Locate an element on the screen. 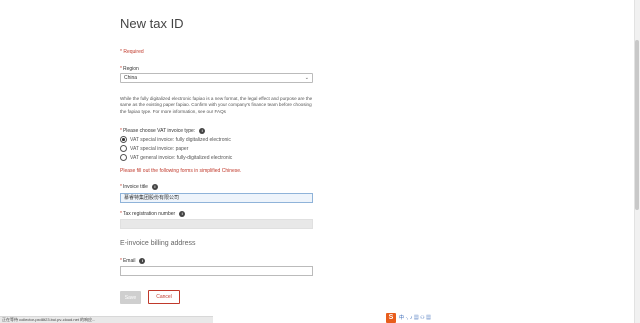 This screenshot has height=323, width=640. cancel-button: Cancel is located at coordinates (164, 297).